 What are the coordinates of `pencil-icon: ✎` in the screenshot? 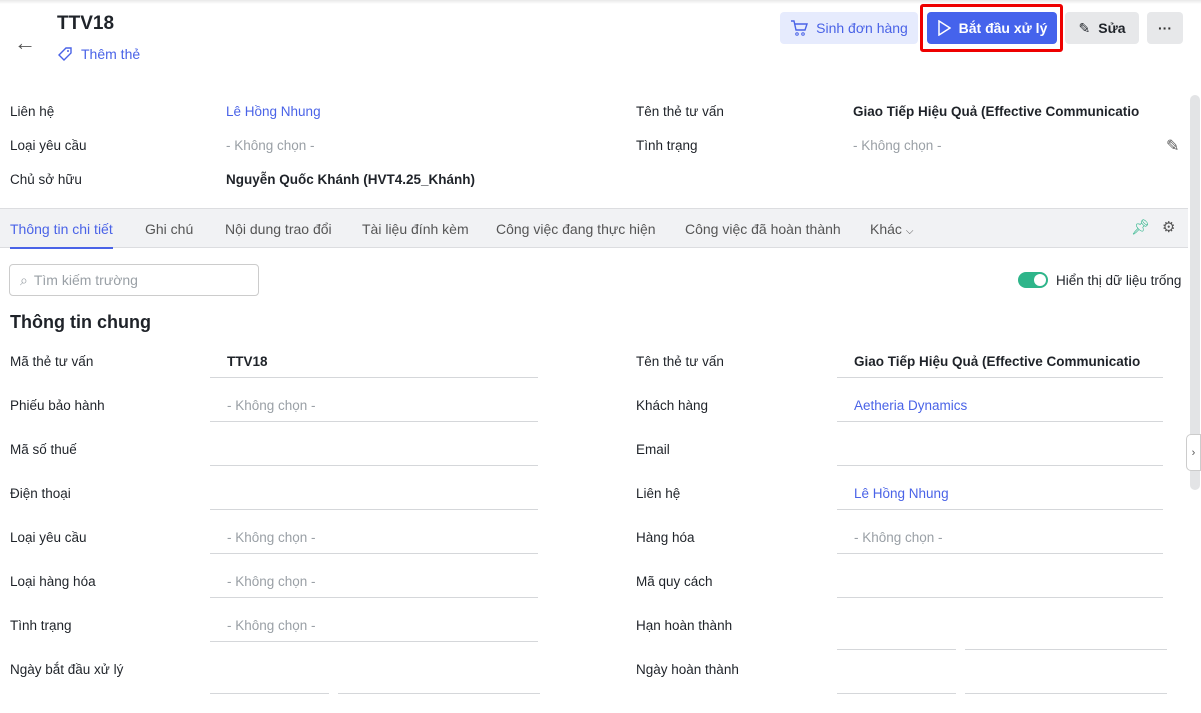 It's located at (1084, 27).